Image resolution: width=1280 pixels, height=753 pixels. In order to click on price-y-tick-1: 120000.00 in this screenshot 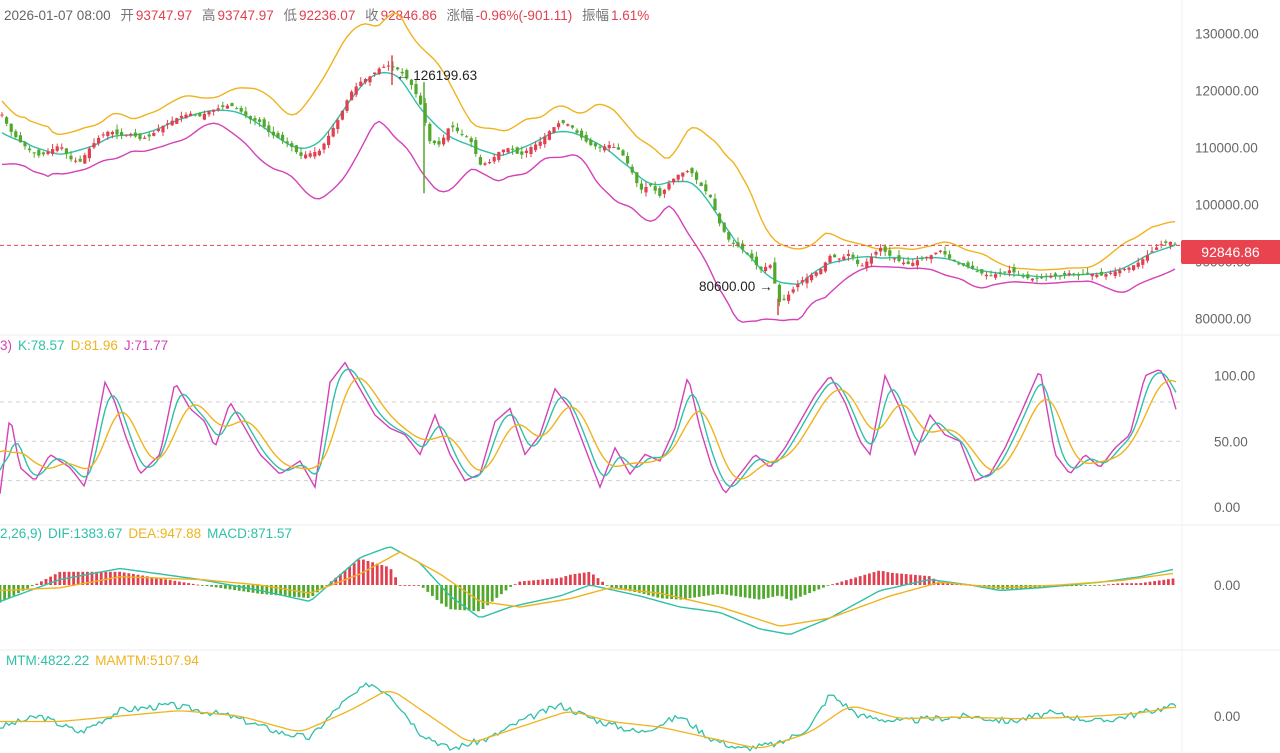, I will do `click(1227, 91)`.